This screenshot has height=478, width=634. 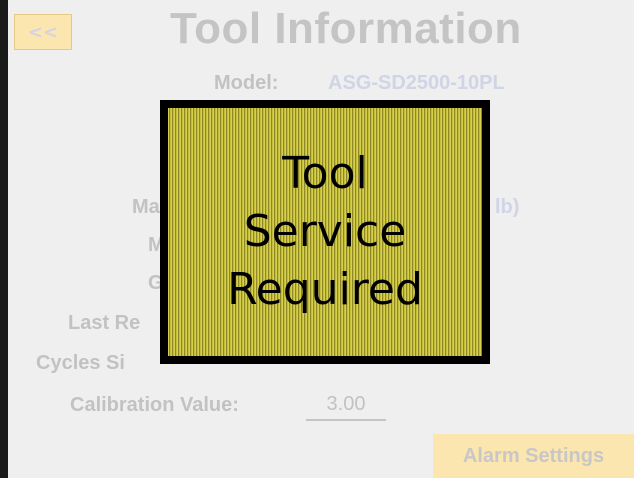 I want to click on calibration-value-label: Calibration Value:, so click(x=154, y=405).